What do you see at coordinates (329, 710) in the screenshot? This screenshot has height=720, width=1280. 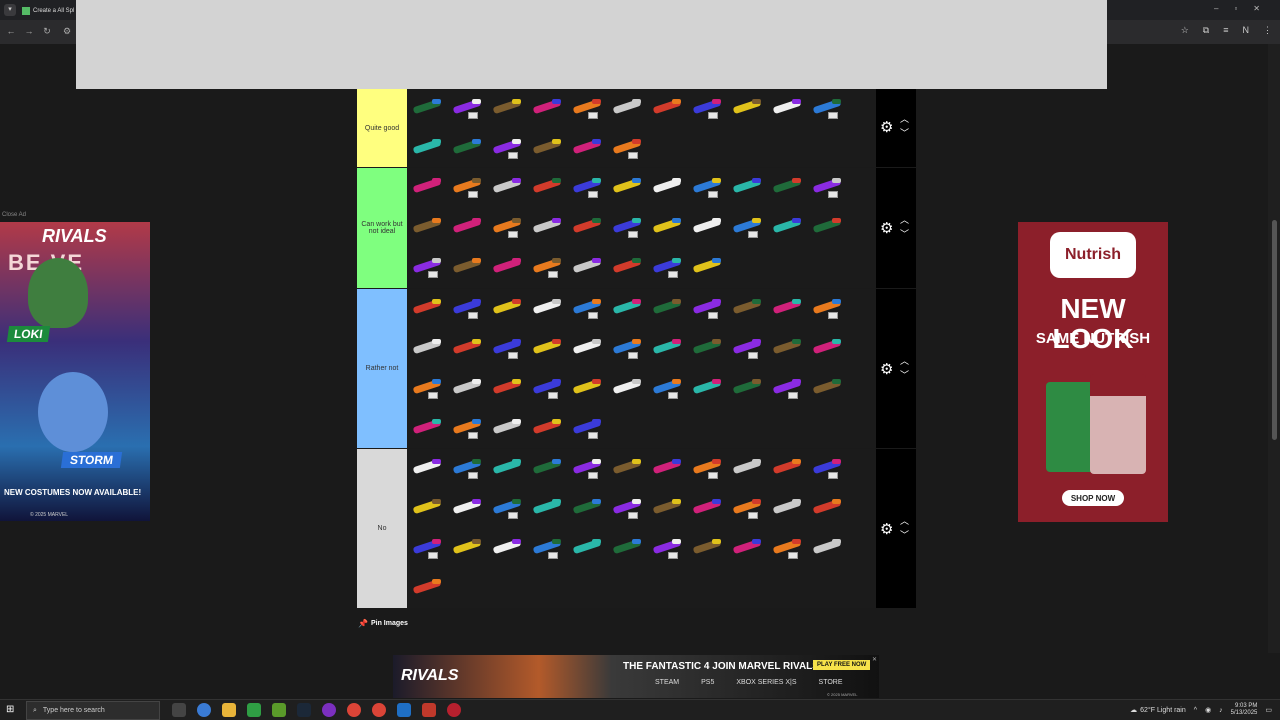 I see `obs-icon` at bounding box center [329, 710].